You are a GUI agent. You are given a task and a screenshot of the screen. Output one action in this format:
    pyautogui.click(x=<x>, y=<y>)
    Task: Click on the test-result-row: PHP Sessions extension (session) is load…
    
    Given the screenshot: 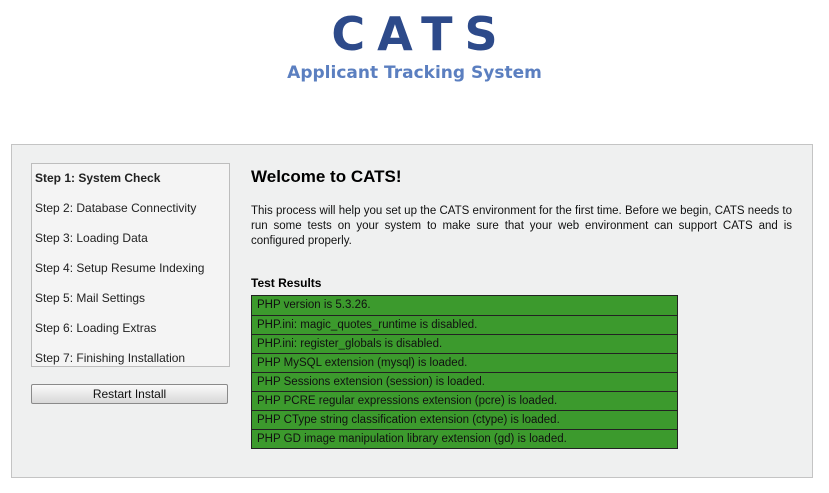 What is the action you would take?
    pyautogui.click(x=464, y=381)
    